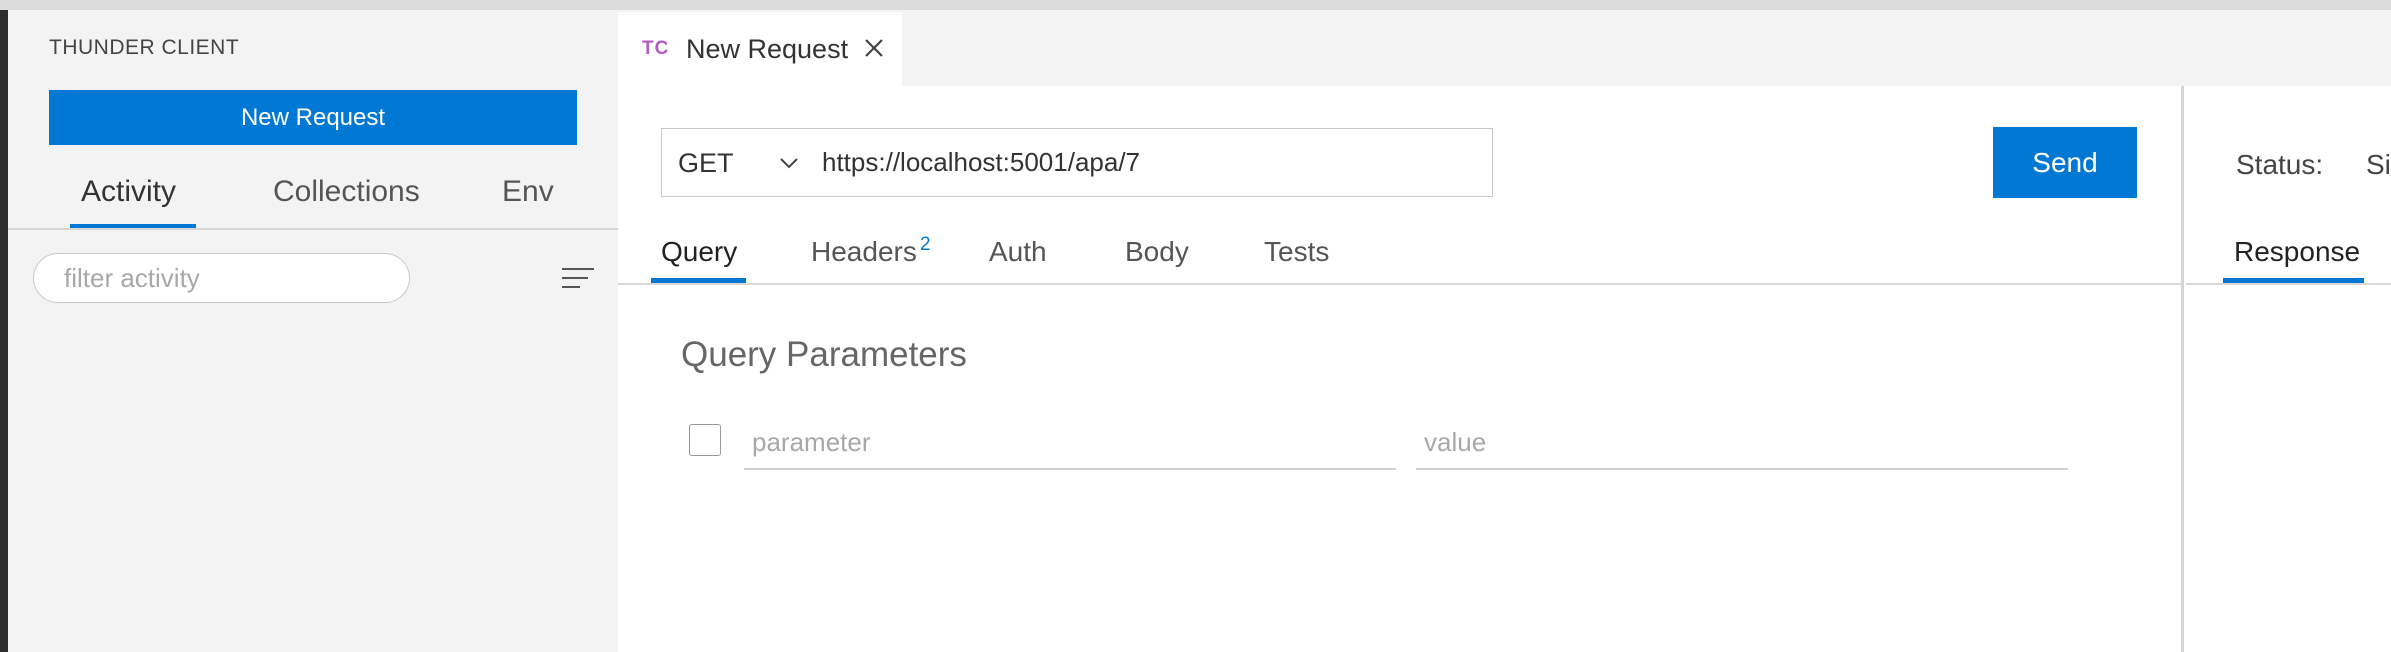 This screenshot has width=2391, height=652. I want to click on tab-query: Query, so click(699, 252).